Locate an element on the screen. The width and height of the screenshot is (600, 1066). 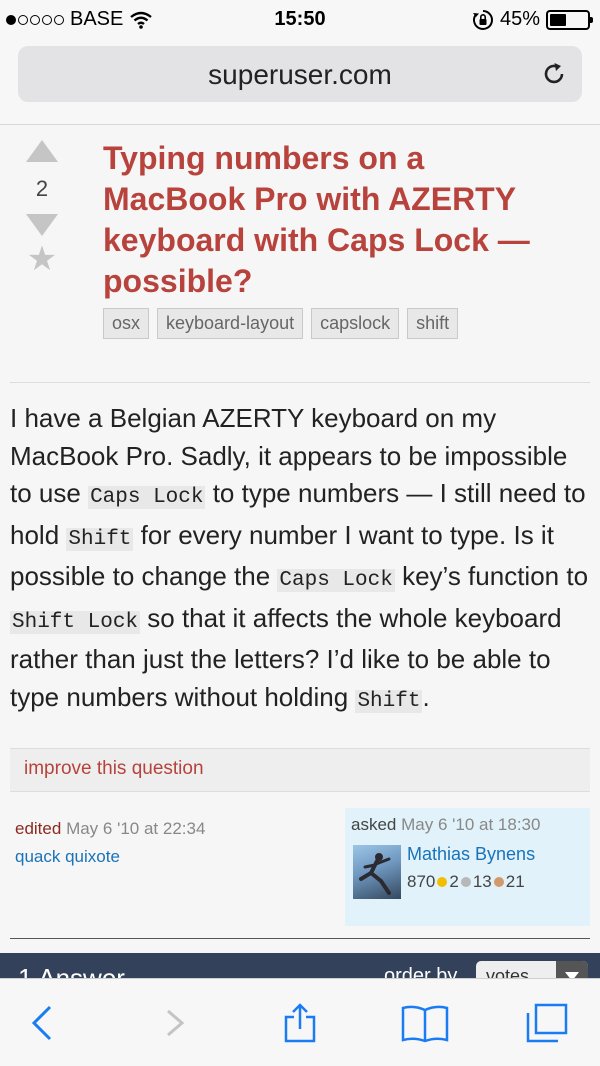
bronze-badge-icon is located at coordinates (498, 882).